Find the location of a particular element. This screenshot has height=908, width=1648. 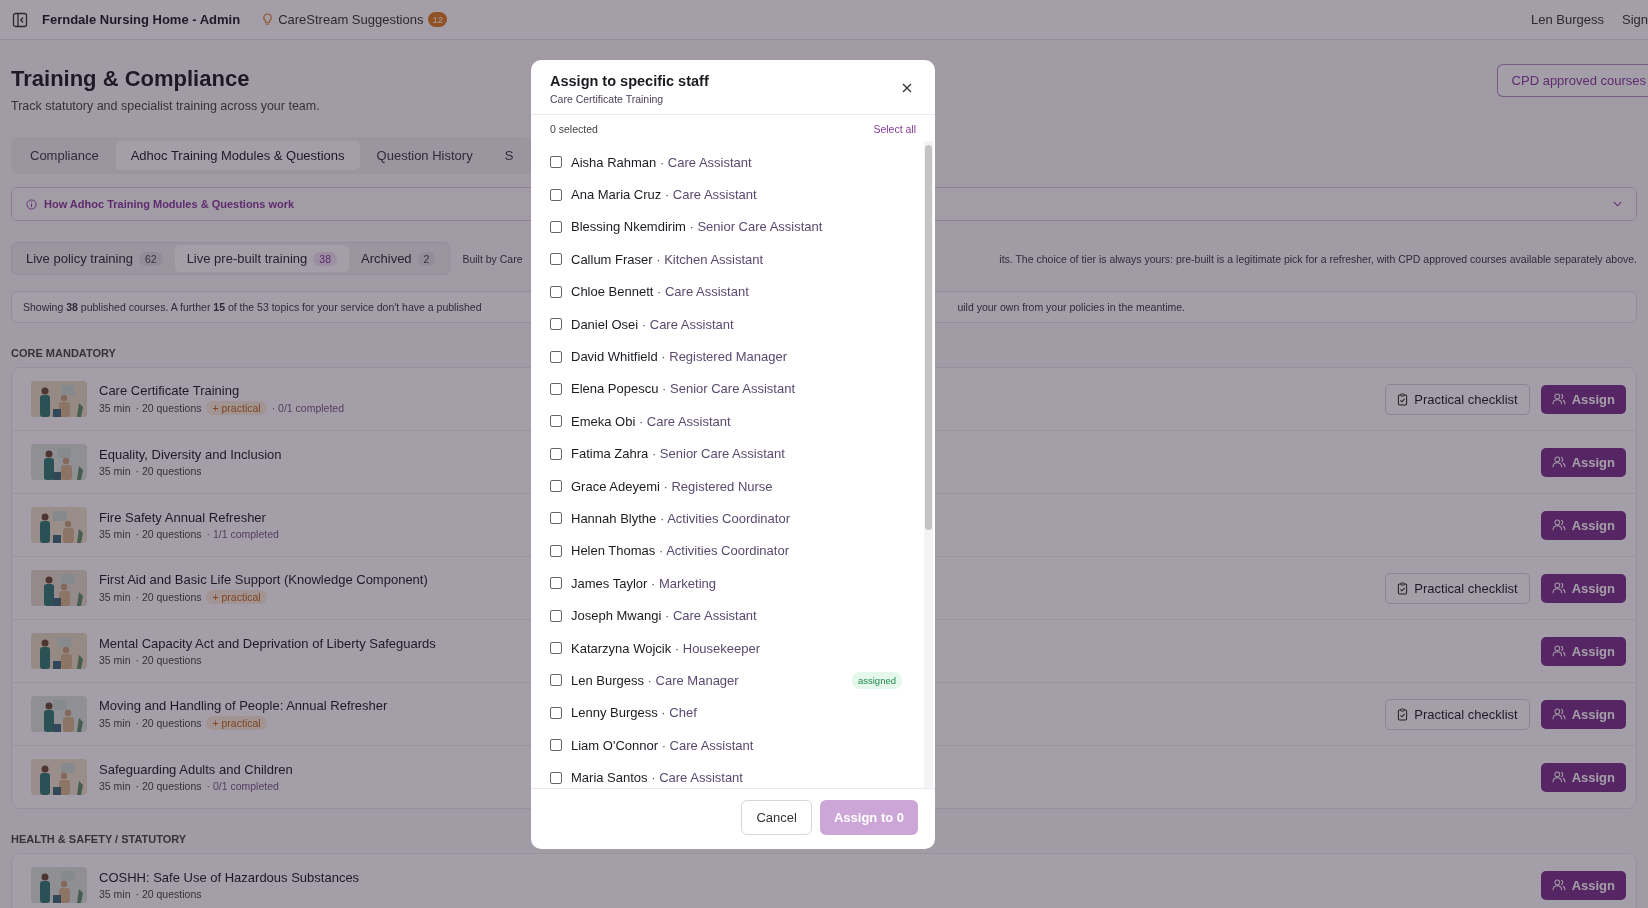

staff-label: Joseph Mwangi · Care Assistant is located at coordinates (664, 616).